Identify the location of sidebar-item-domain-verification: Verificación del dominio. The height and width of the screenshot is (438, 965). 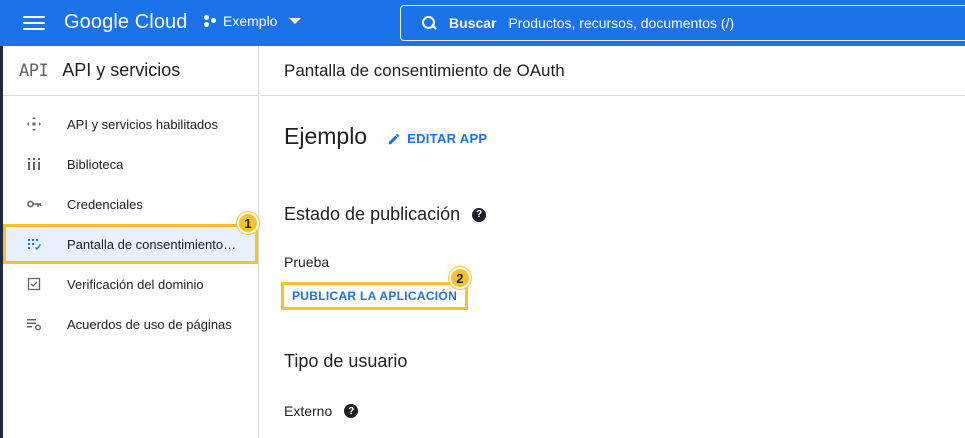
(130, 284).